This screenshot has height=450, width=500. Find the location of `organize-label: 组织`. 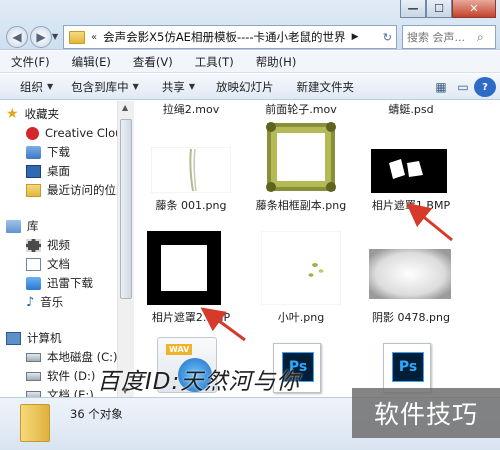

organize-label: 组织 is located at coordinates (31, 86).